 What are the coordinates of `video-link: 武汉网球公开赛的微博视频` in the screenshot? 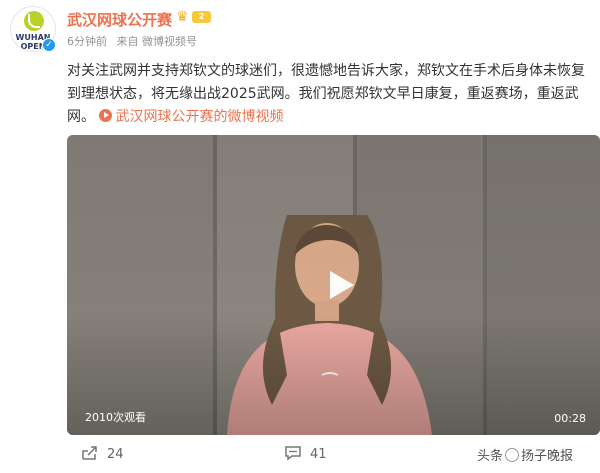 It's located at (191, 117).